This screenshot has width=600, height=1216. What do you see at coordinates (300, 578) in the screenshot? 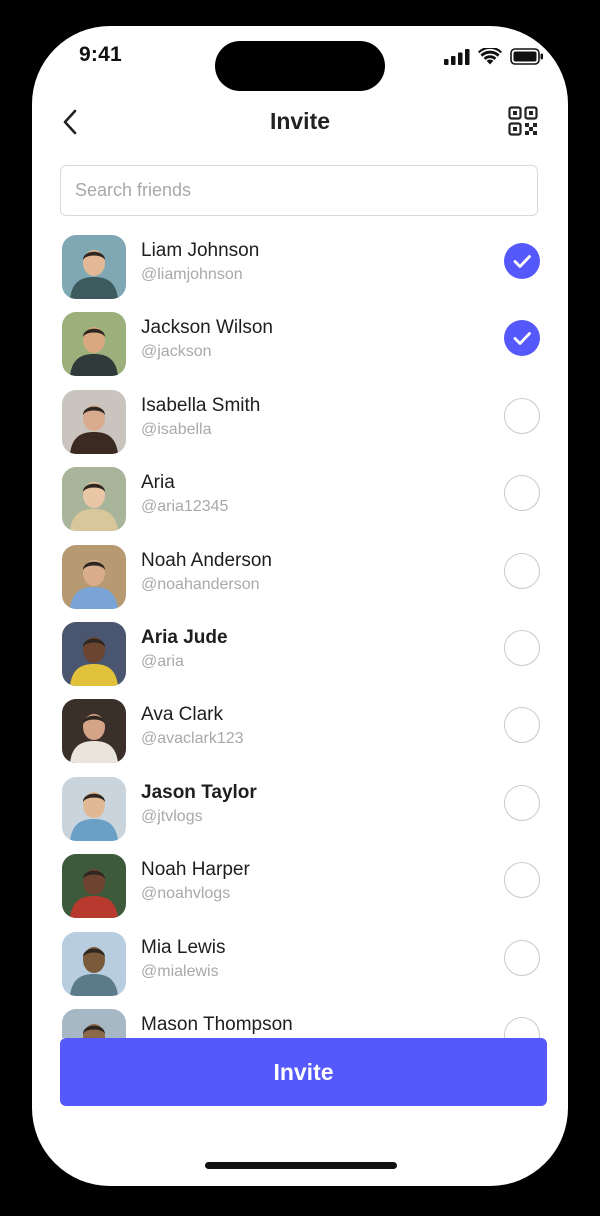
I see `friend-row: Noah Anderson @noahanderson` at bounding box center [300, 578].